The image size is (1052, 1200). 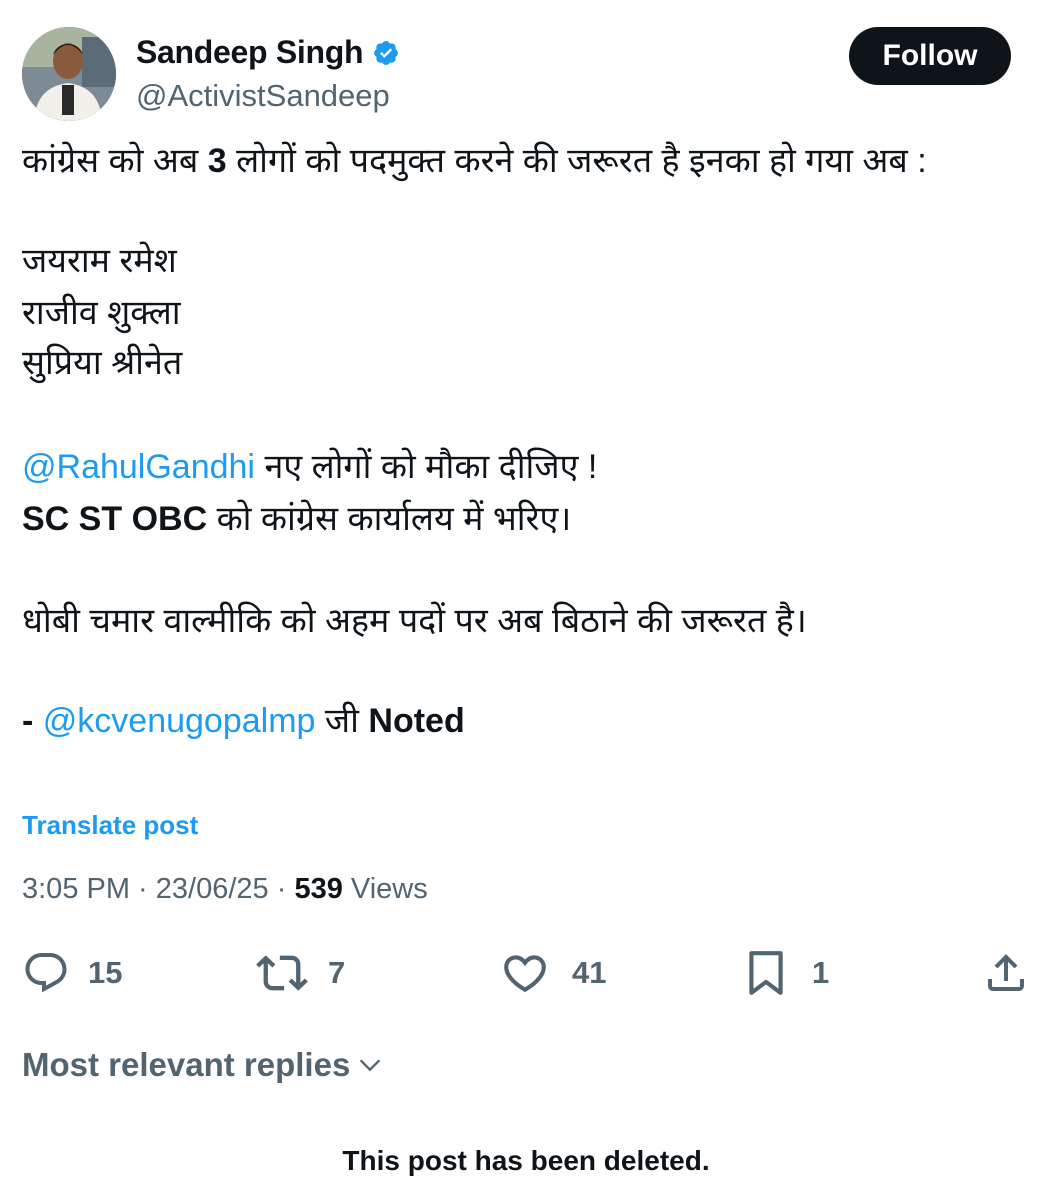 I want to click on avatar, so click(x=69, y=74).